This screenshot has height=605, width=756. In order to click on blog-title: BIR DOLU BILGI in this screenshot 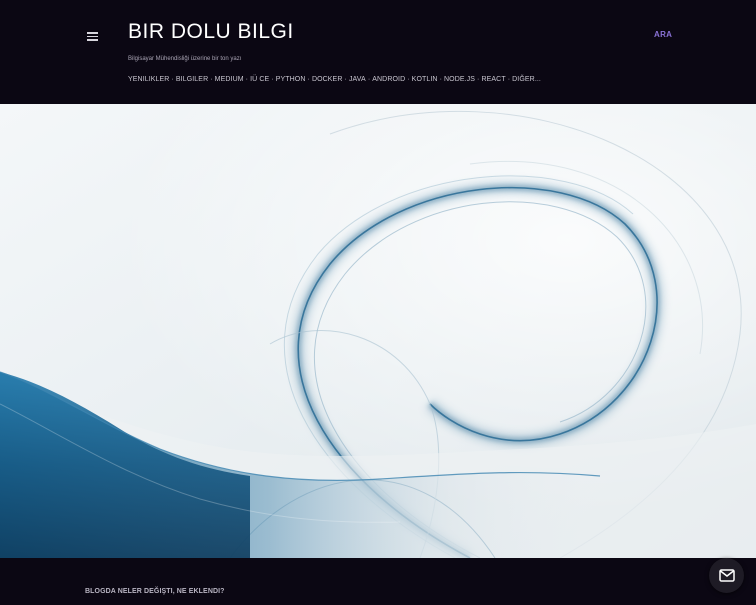, I will do `click(211, 32)`.